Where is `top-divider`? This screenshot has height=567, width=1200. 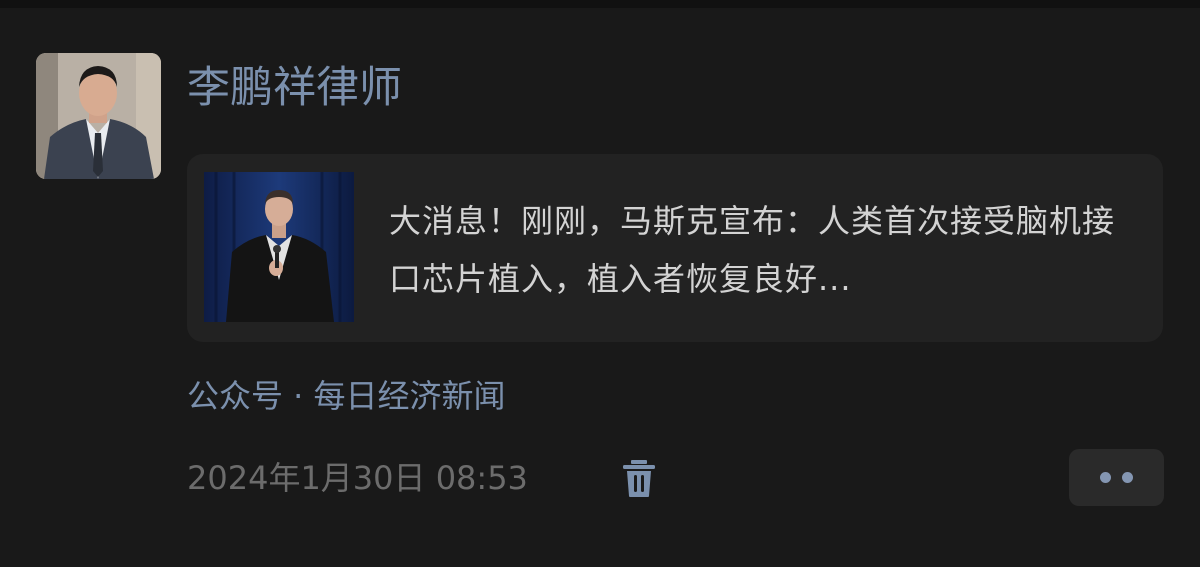
top-divider is located at coordinates (600, 4).